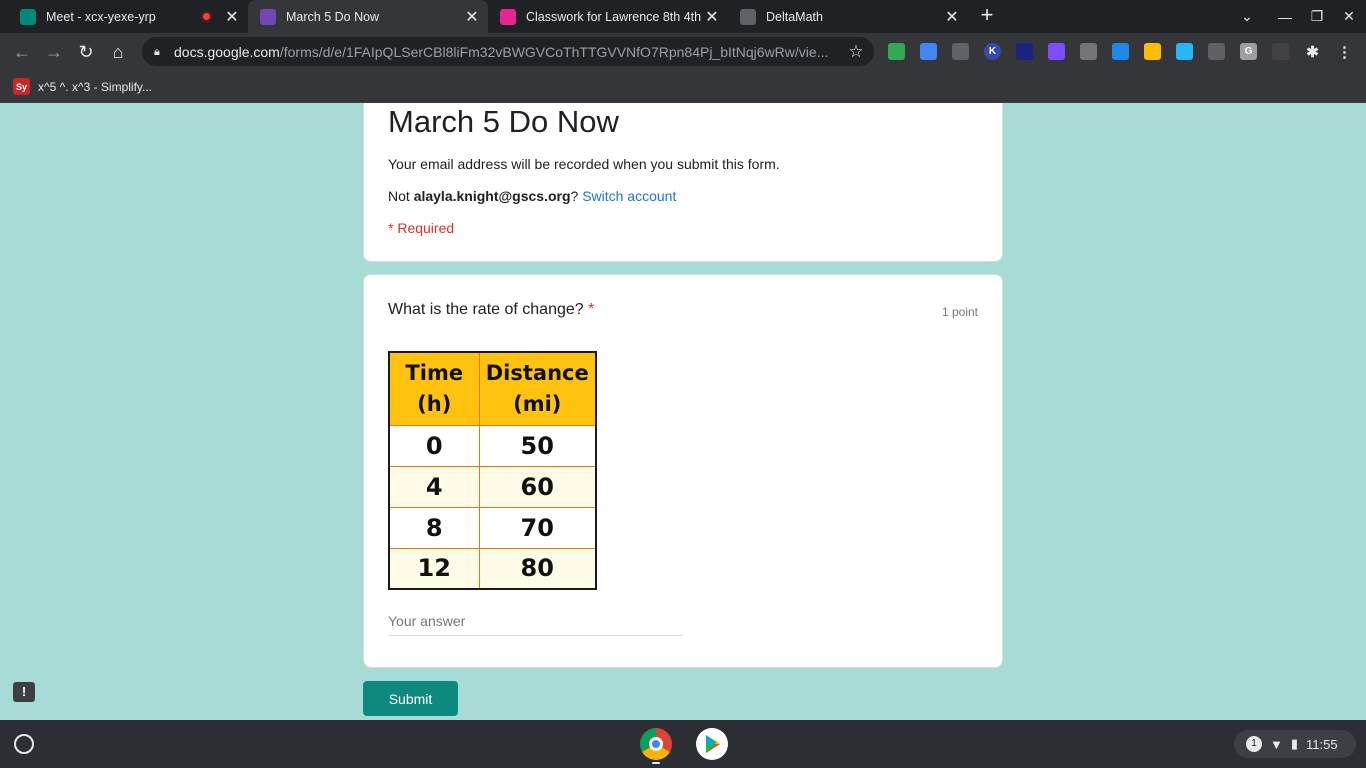 The image size is (1366, 768). I want to click on clock: 11:55, so click(1322, 744).